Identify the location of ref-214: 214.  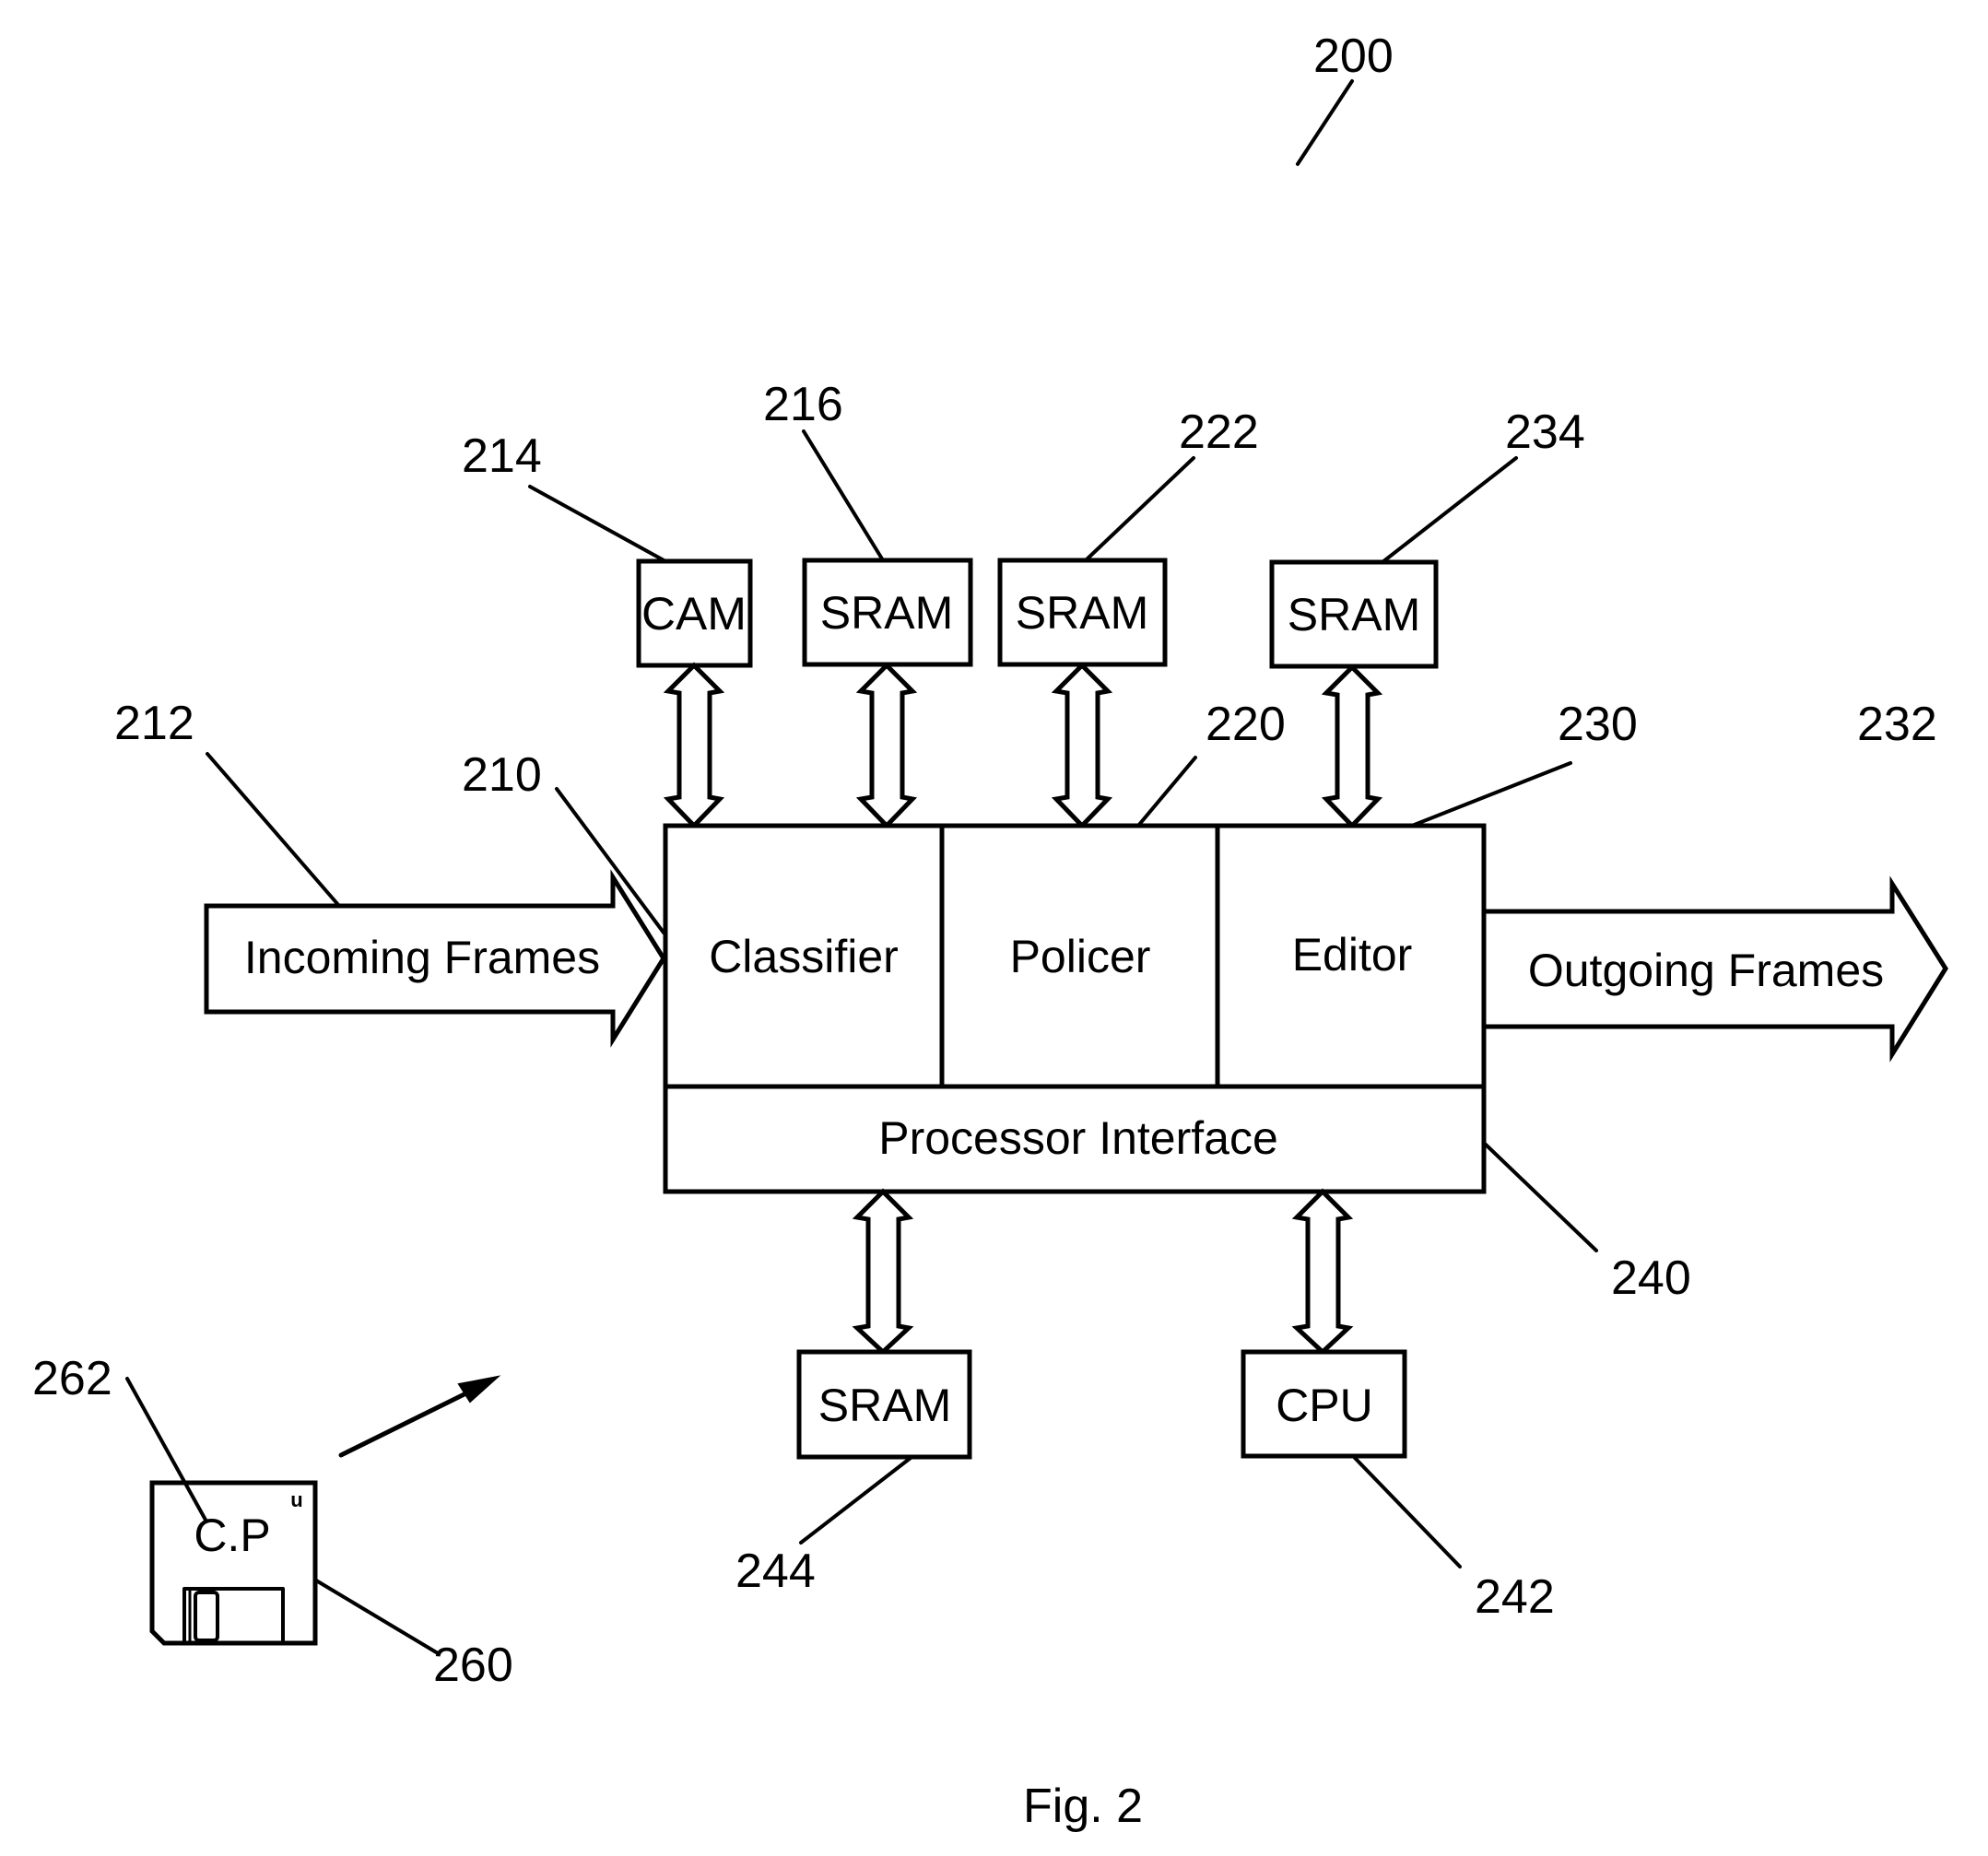
(502, 456).